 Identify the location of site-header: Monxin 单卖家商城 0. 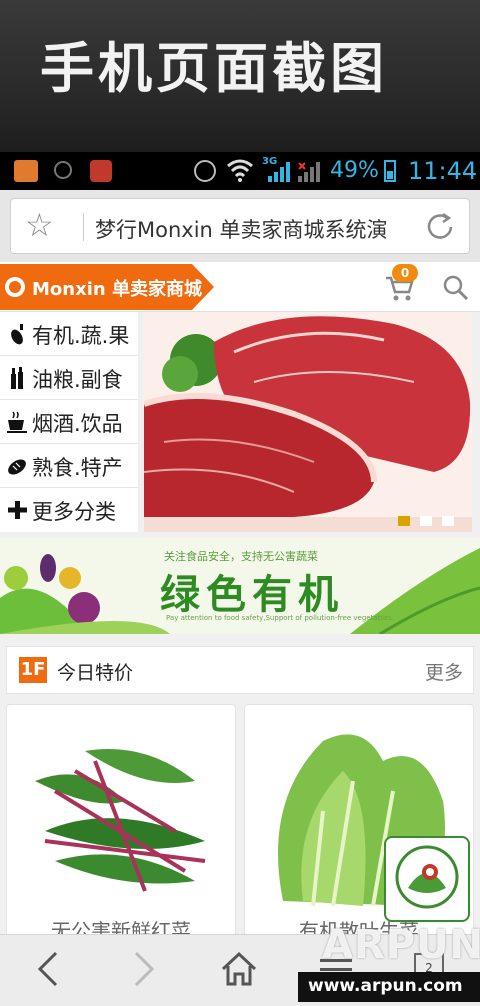
(240, 287).